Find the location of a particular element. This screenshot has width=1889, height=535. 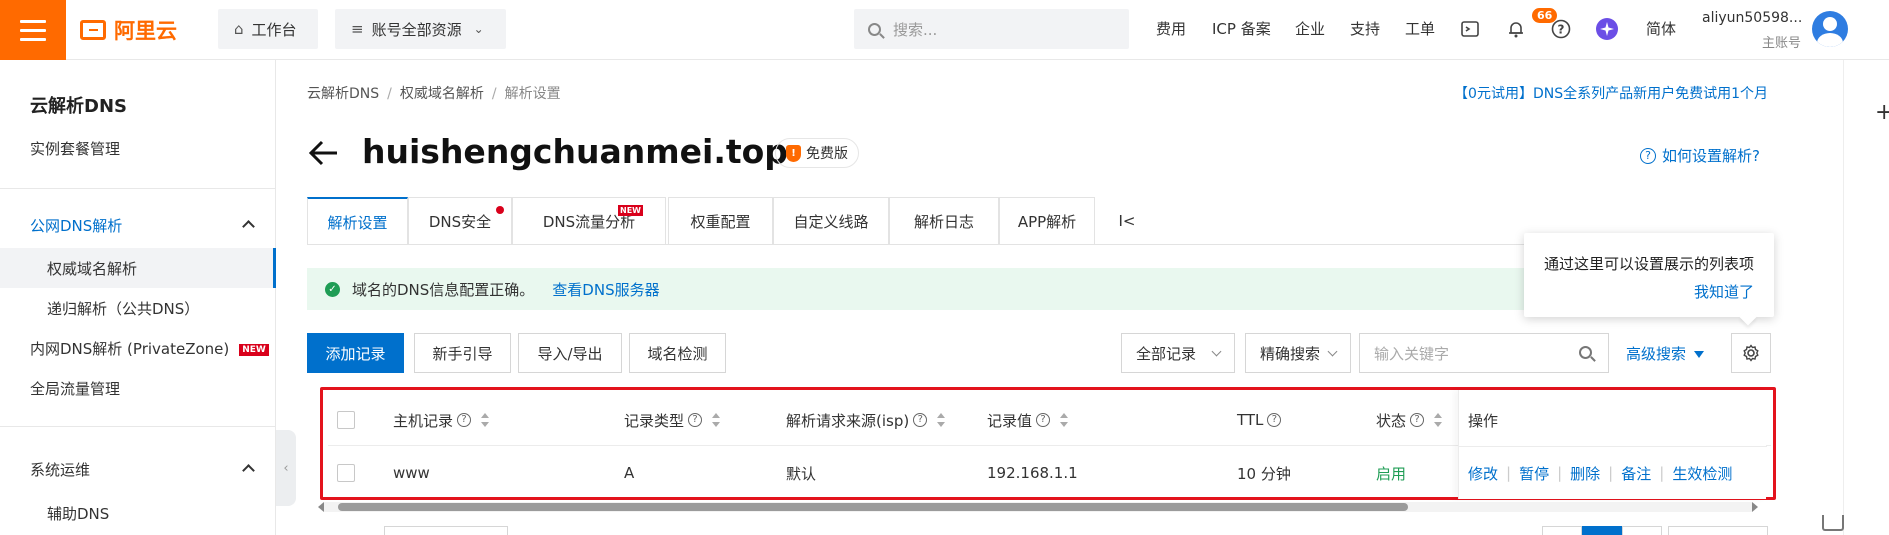

actions-column: 操作 修改 | 暂停 | 删除 | 备注 | 生效检测 is located at coordinates (1612, 444).